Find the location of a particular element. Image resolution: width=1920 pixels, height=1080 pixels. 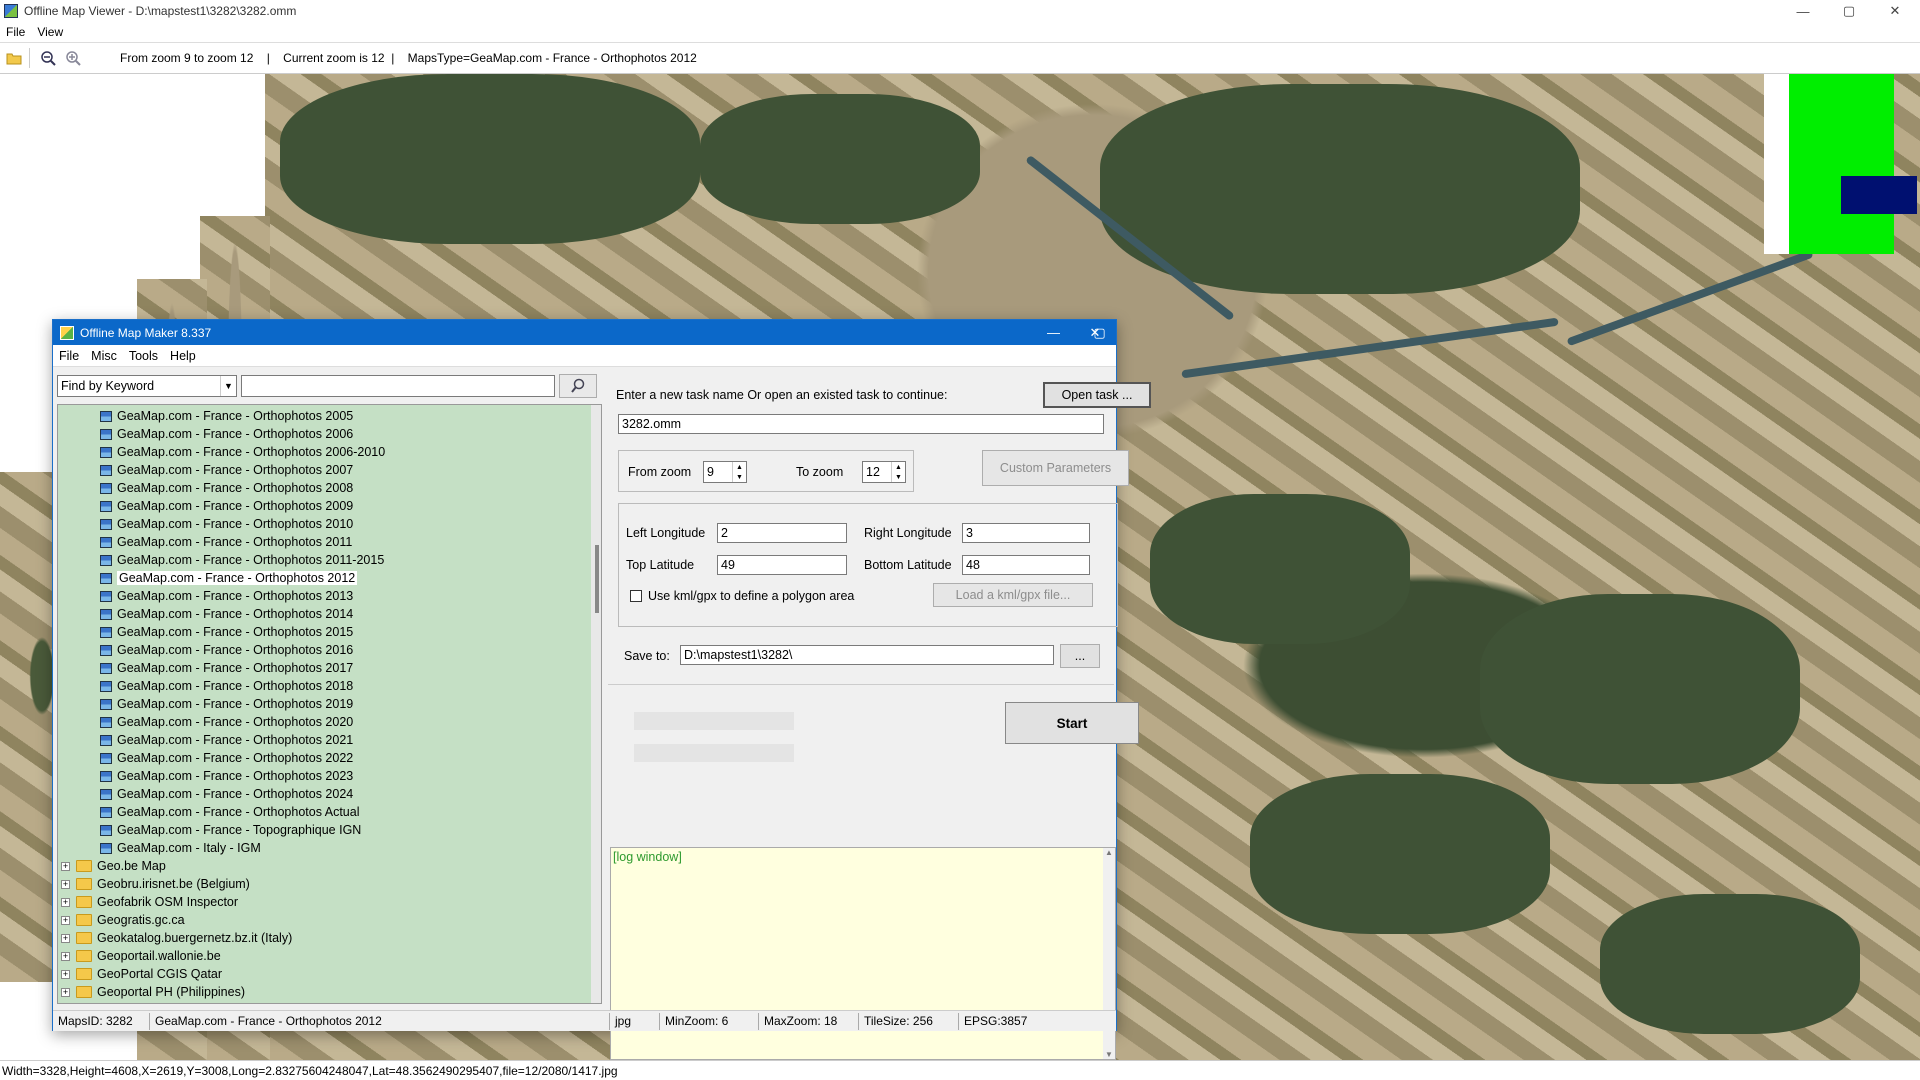

tree-map-item: GeaMap.com - France - Orthophotos 2016 is located at coordinates (226, 650).